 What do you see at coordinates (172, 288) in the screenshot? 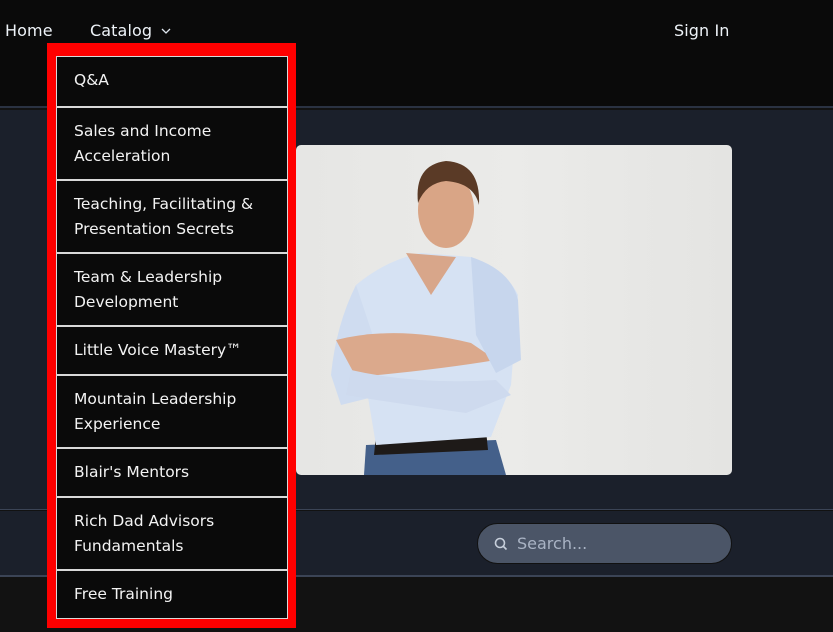
I see `menu-item-team-leadership-development: Team & Leadership Development` at bounding box center [172, 288].